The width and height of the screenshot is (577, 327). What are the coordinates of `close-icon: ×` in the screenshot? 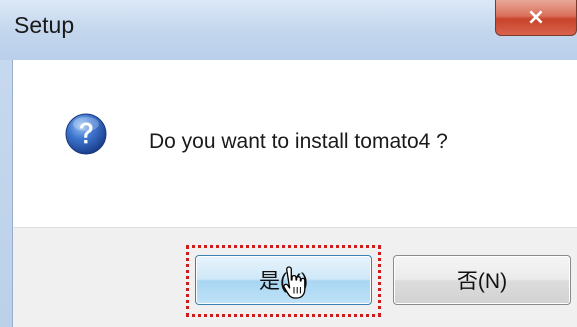 It's located at (536, 17).